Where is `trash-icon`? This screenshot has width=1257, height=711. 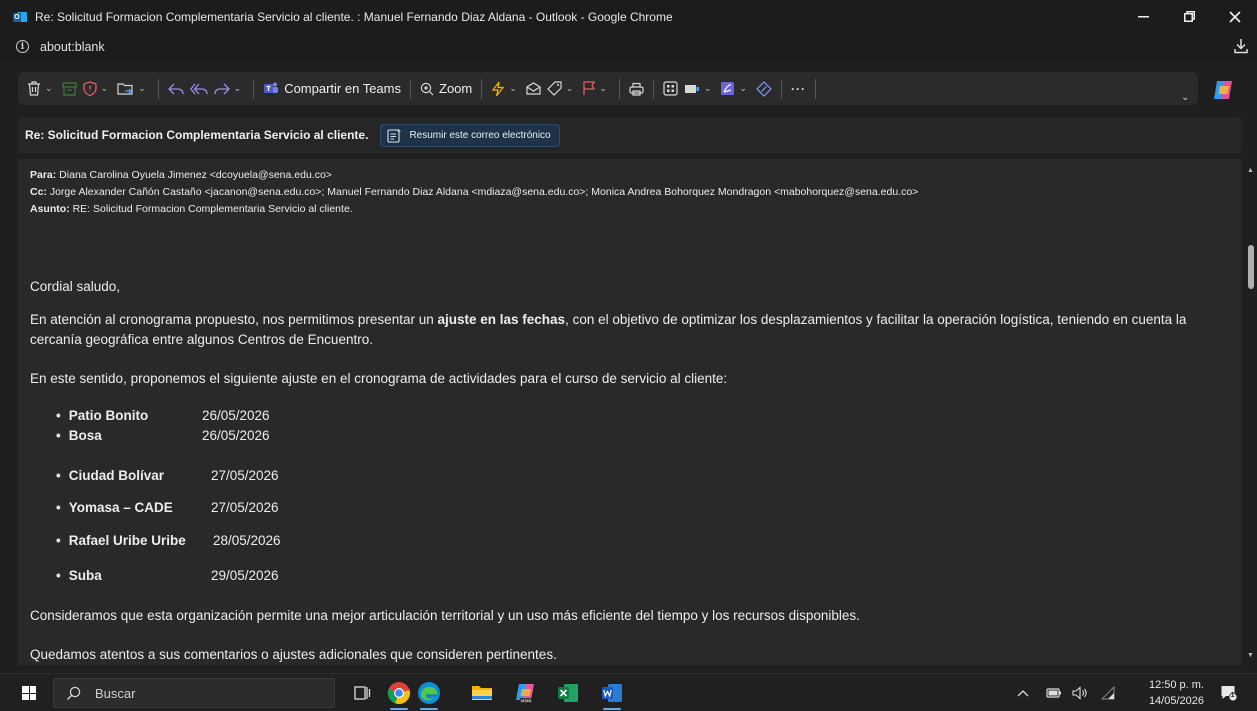
trash-icon is located at coordinates (34, 88).